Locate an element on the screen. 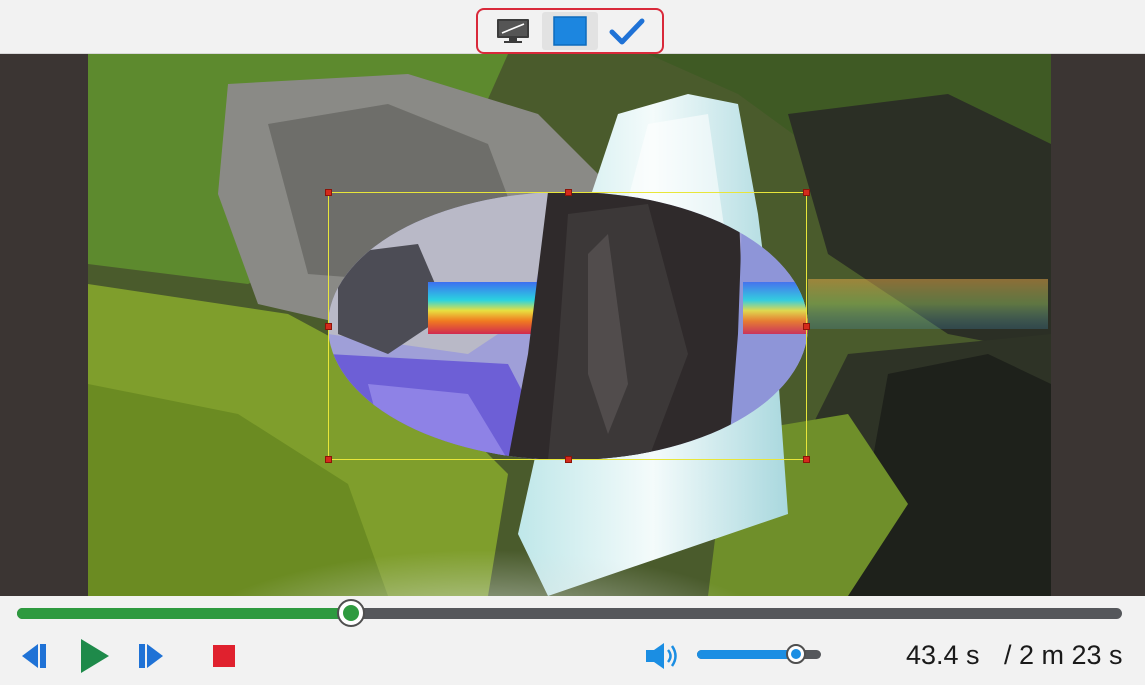 The image size is (1145, 685). previous-frame-button is located at coordinates (33, 656).